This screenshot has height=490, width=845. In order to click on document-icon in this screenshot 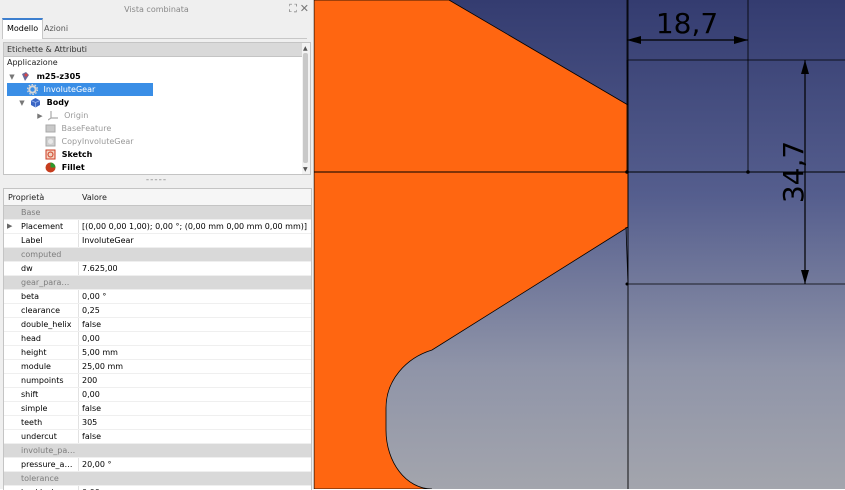, I will do `click(25, 76)`.